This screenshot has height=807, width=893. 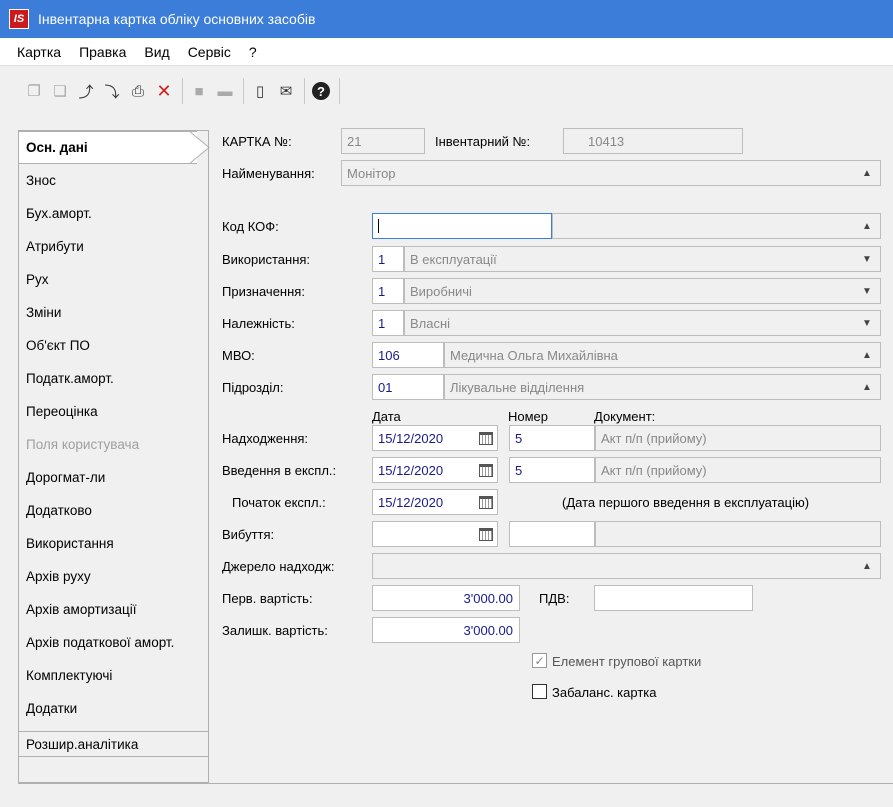 What do you see at coordinates (248, 534) in the screenshot?
I see `disposal-label: Вибуття:` at bounding box center [248, 534].